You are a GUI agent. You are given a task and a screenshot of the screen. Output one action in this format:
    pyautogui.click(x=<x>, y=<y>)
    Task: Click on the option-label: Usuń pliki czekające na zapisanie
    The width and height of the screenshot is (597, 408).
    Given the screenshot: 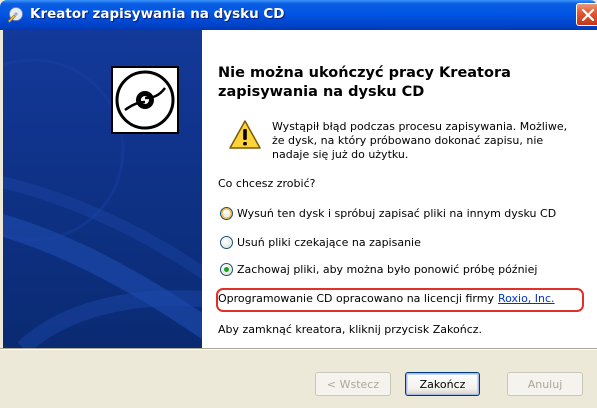 What is the action you would take?
    pyautogui.click(x=329, y=242)
    